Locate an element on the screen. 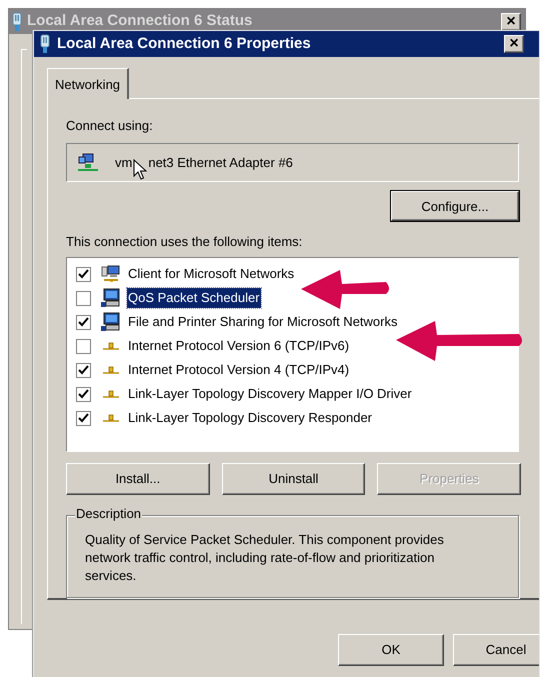 The image size is (540, 677). dialog-button: OK is located at coordinates (391, 650).